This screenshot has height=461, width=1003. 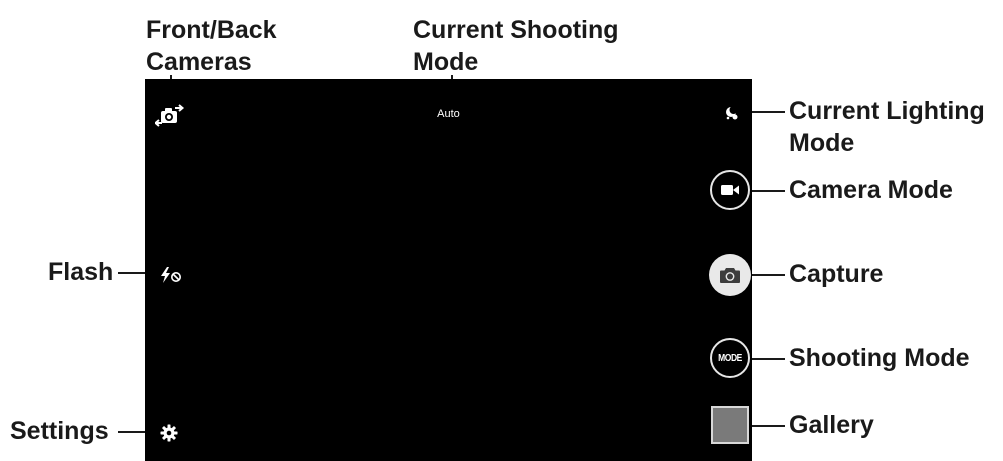 I want to click on current-mode-text: Auto, so click(x=448, y=114).